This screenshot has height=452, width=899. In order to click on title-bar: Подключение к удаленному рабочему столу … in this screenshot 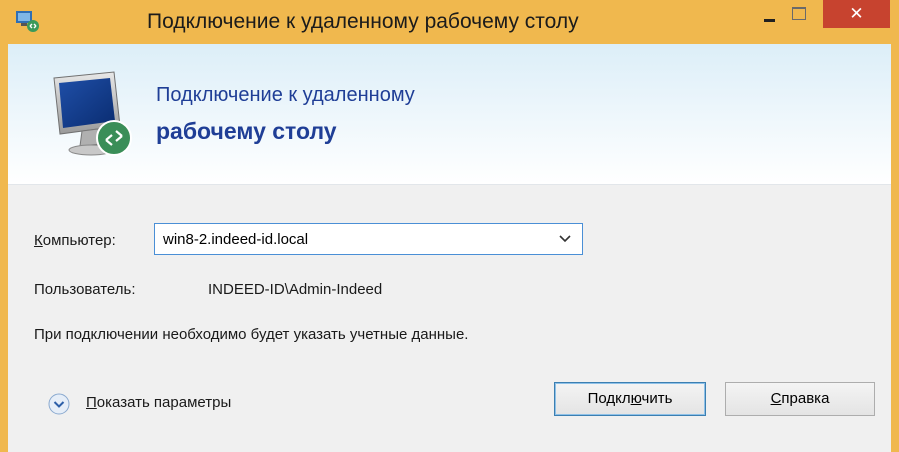, I will do `click(449, 22)`.